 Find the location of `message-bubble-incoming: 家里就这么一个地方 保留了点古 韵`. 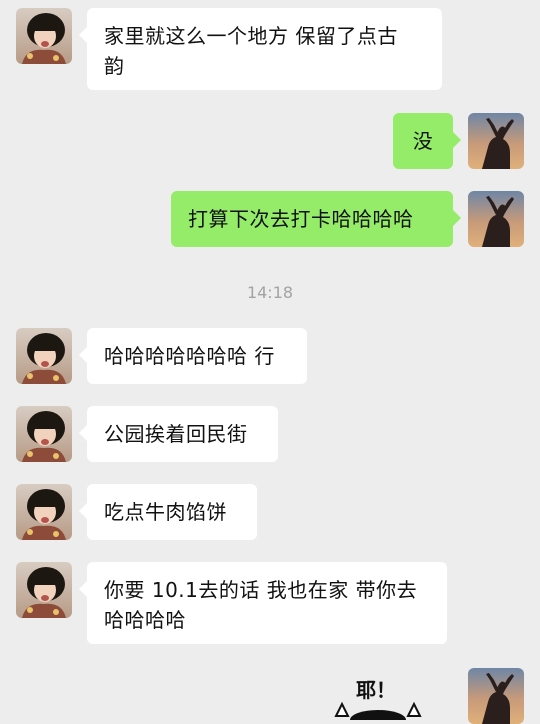

message-bubble-incoming: 家里就这么一个地方 保留了点古 韵 is located at coordinates (260, 49).